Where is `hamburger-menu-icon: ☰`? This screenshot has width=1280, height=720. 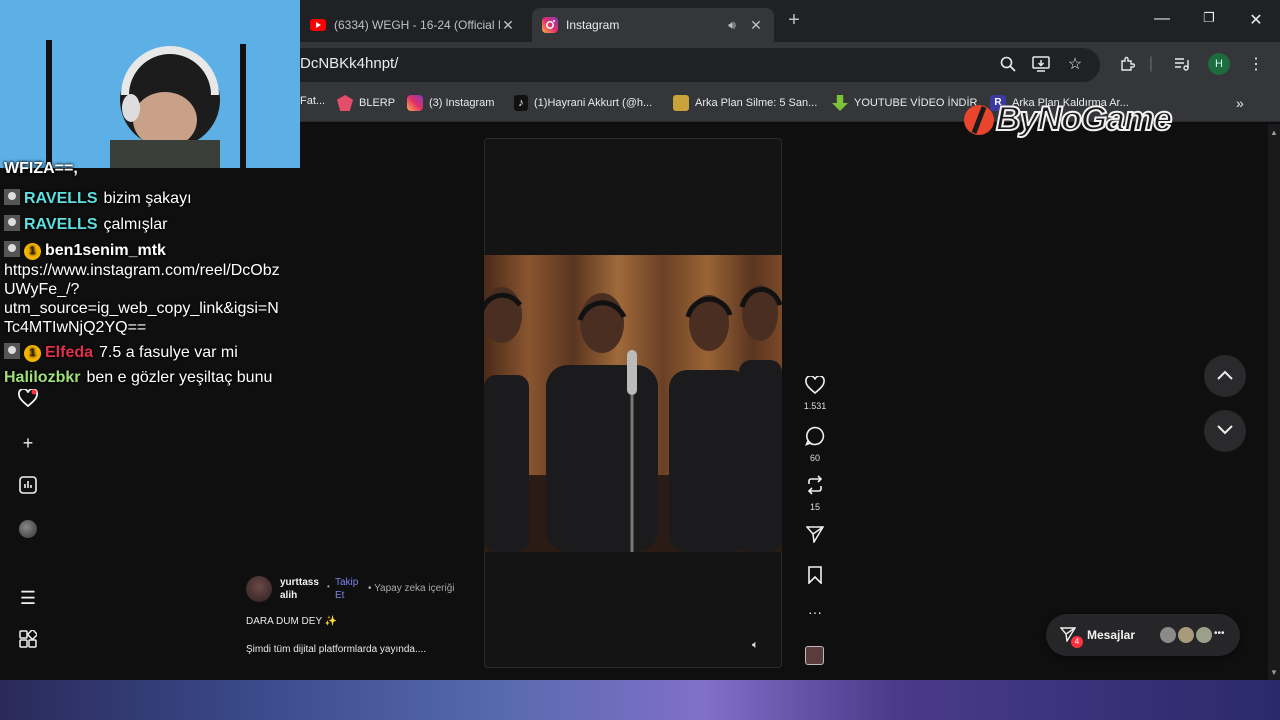 hamburger-menu-icon: ☰ is located at coordinates (28, 598).